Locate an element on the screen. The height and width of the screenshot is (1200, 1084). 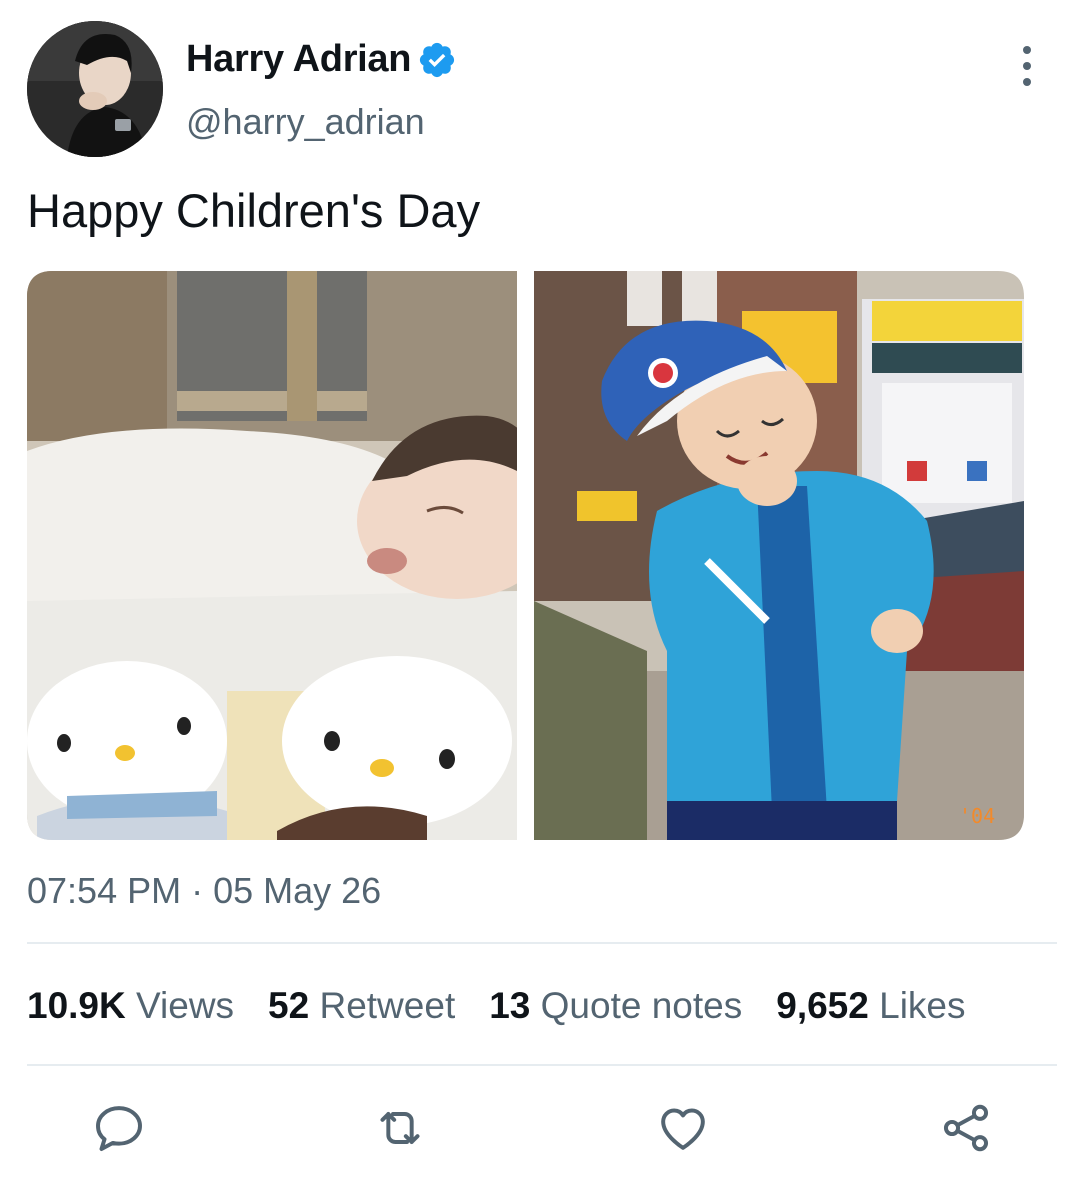
verified-badge-icon is located at coordinates (437, 59).